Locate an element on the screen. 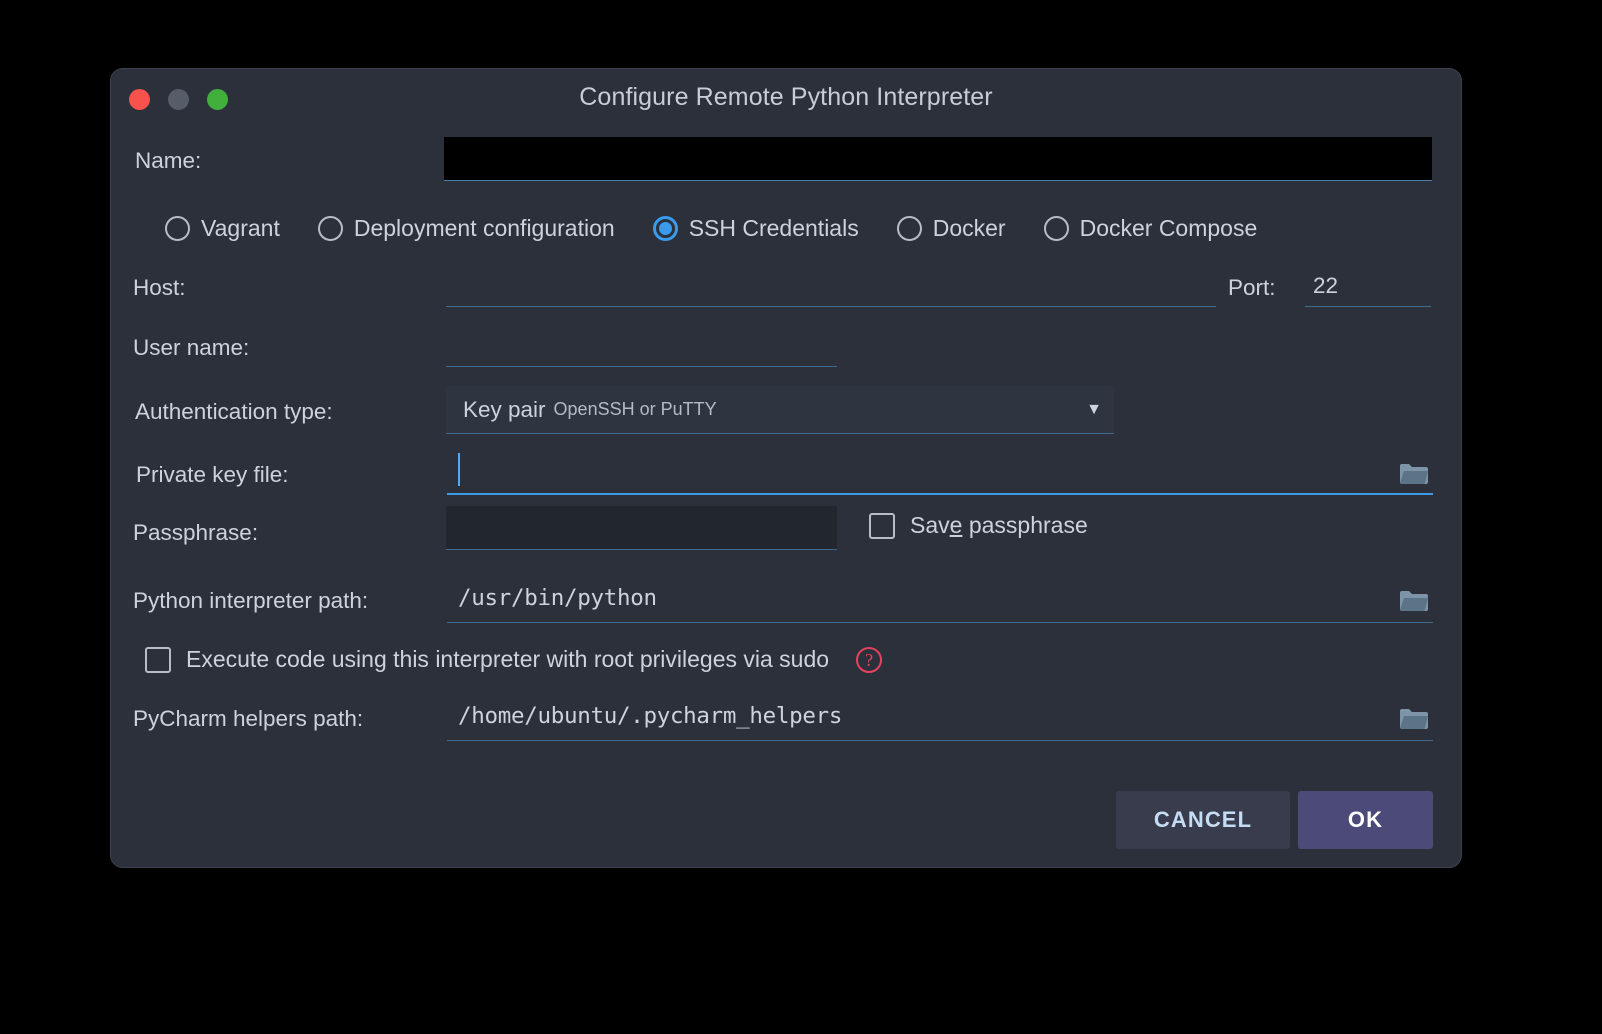  radio-option-docker-compose: Docker Compose is located at coordinates (1150, 228).